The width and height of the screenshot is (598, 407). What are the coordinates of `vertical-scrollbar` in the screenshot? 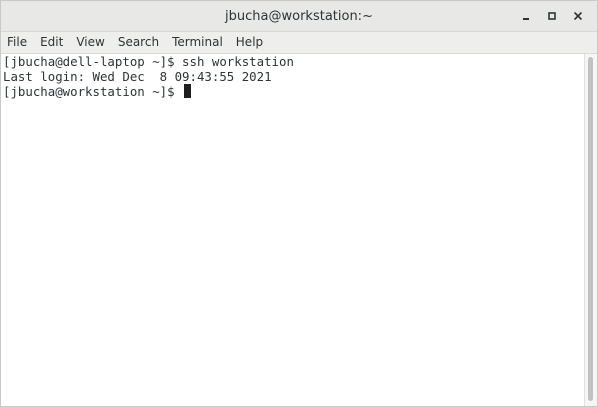 It's located at (590, 230).